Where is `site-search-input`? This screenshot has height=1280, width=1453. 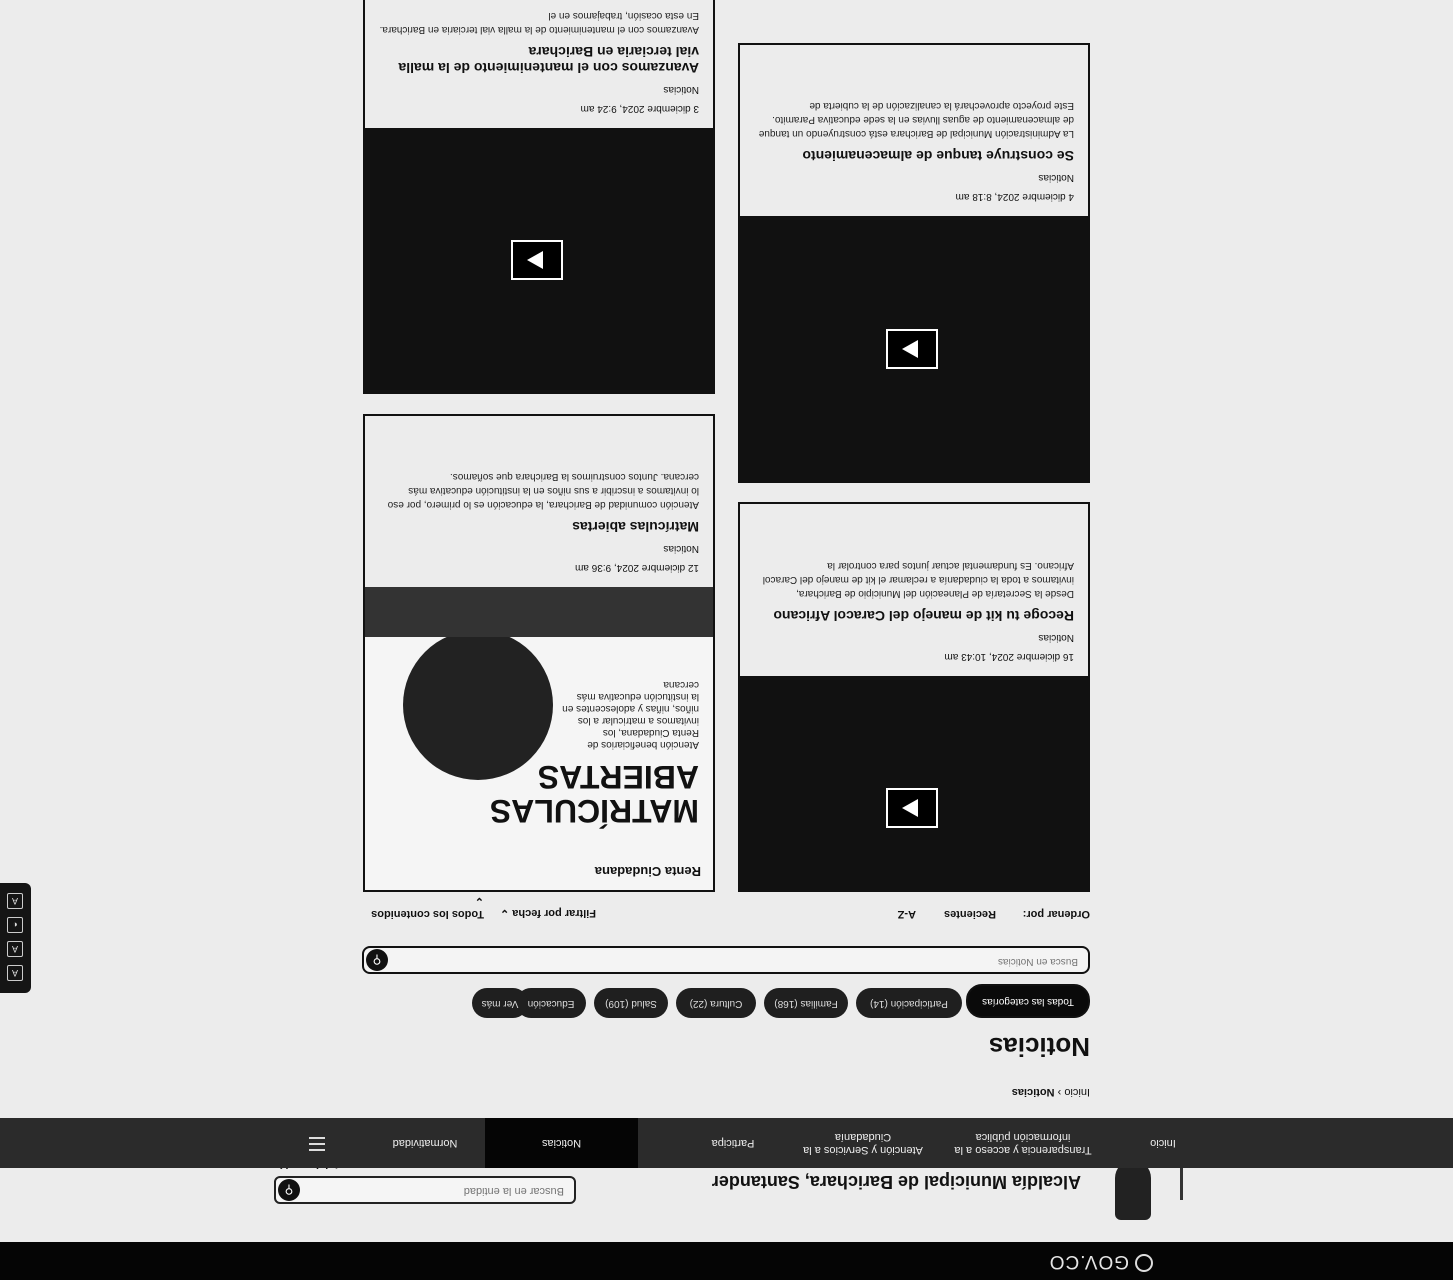 site-search-input is located at coordinates (444, 1191).